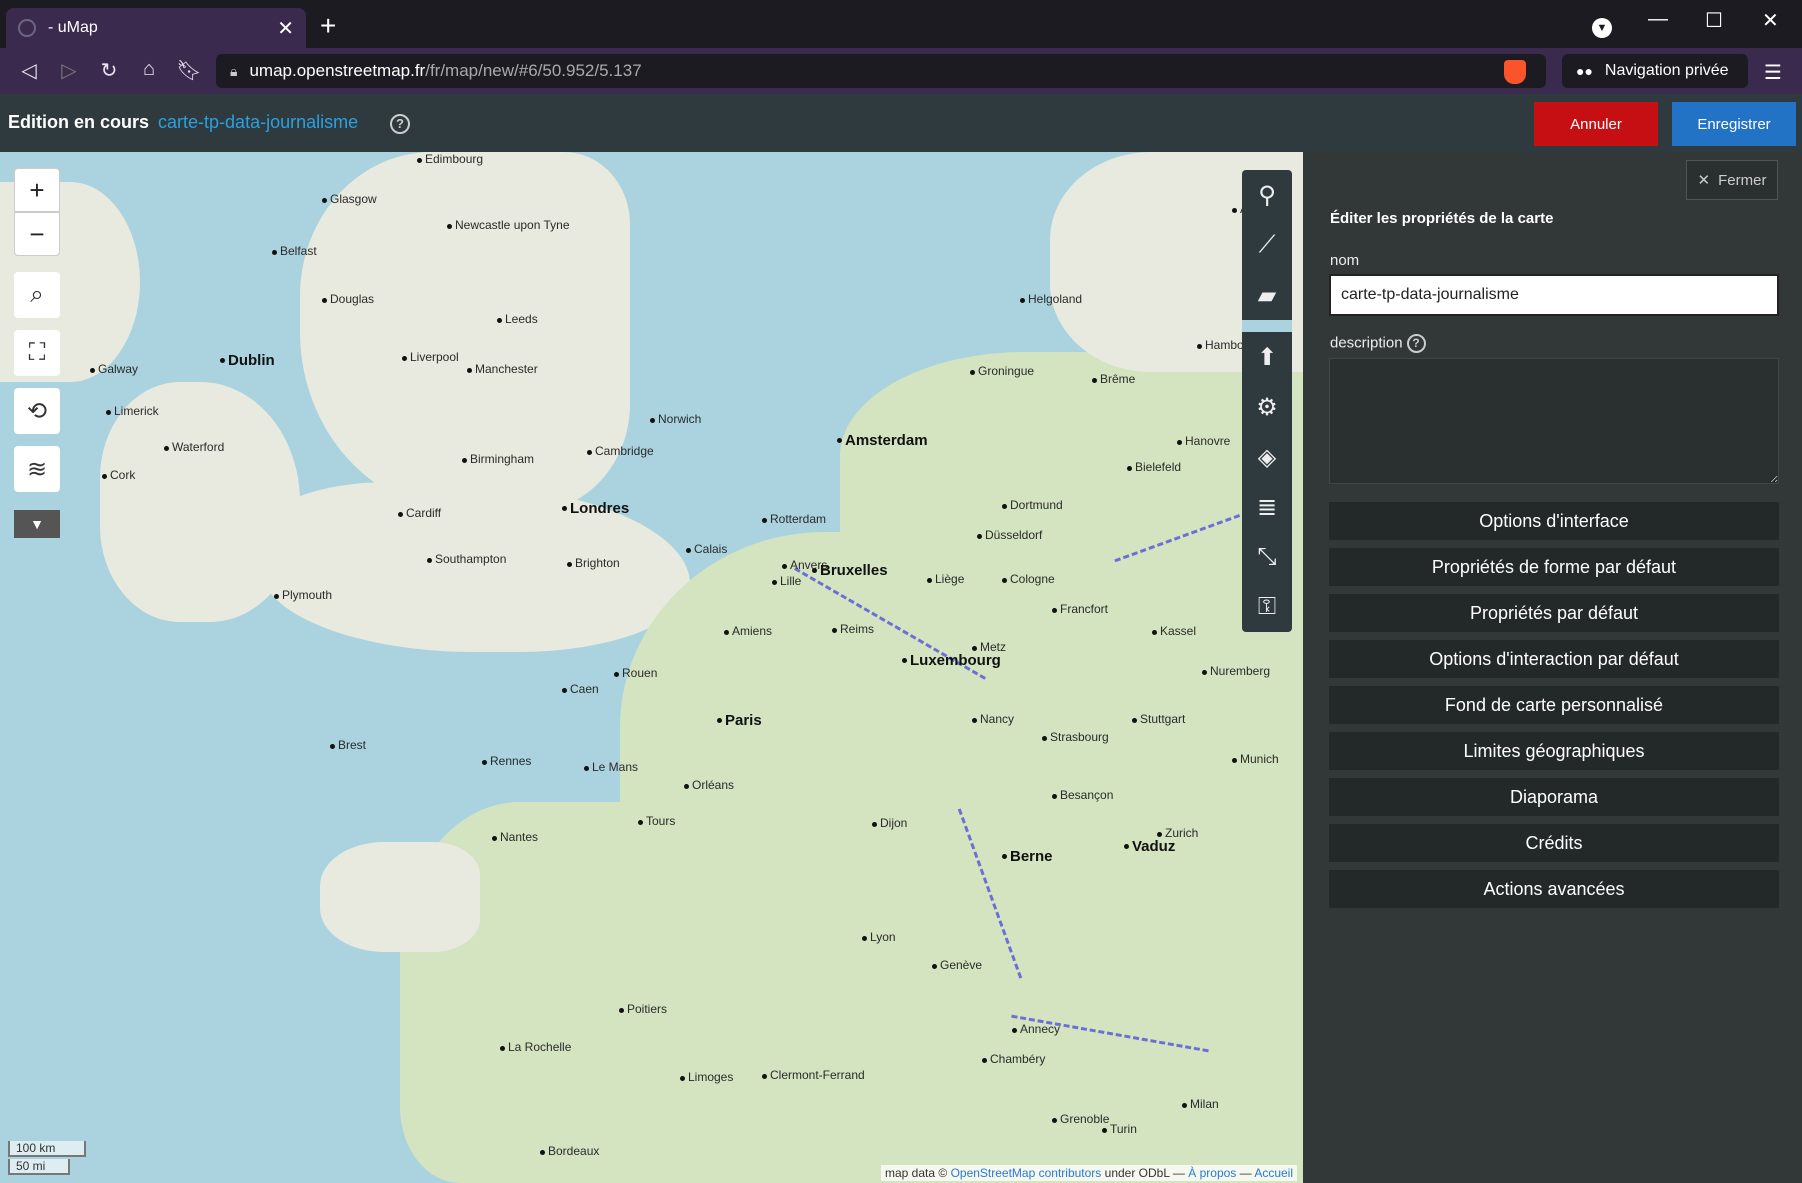  Describe the element at coordinates (37, 190) in the screenshot. I see `zoom-in-button: +` at that location.